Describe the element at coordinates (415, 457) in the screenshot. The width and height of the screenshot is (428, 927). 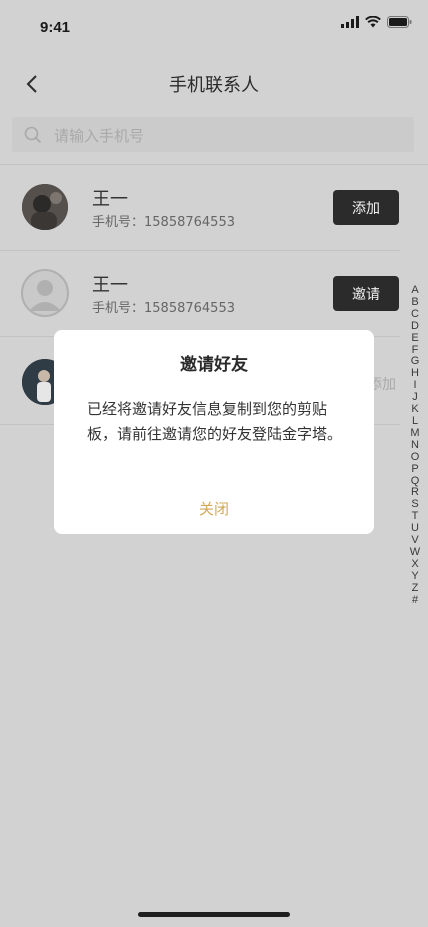
I see `index-letter: O` at that location.